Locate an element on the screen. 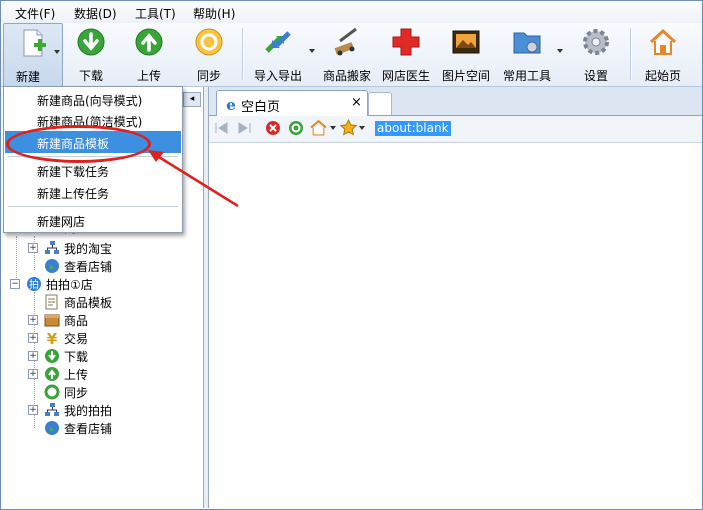 This screenshot has height=510, width=703. home-dropdown-arrow-icon is located at coordinates (333, 128).